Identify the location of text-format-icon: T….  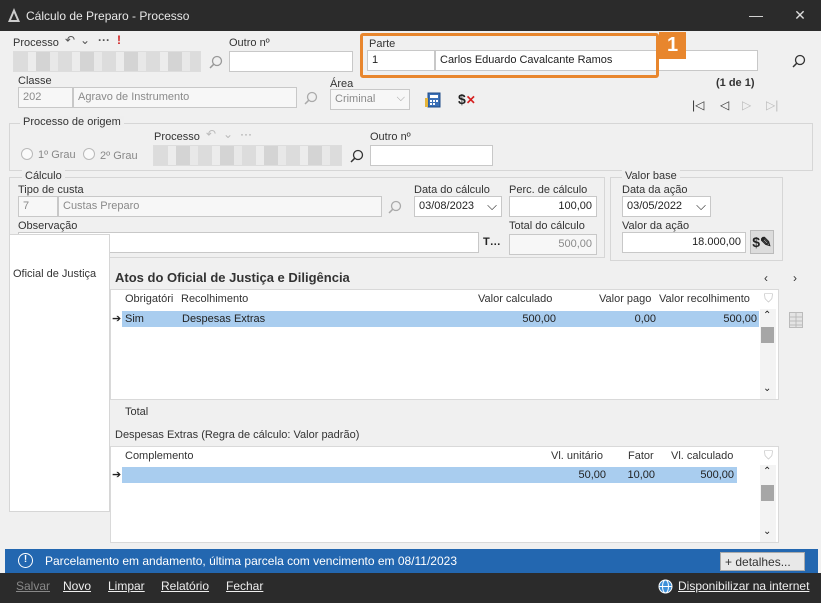
(492, 242).